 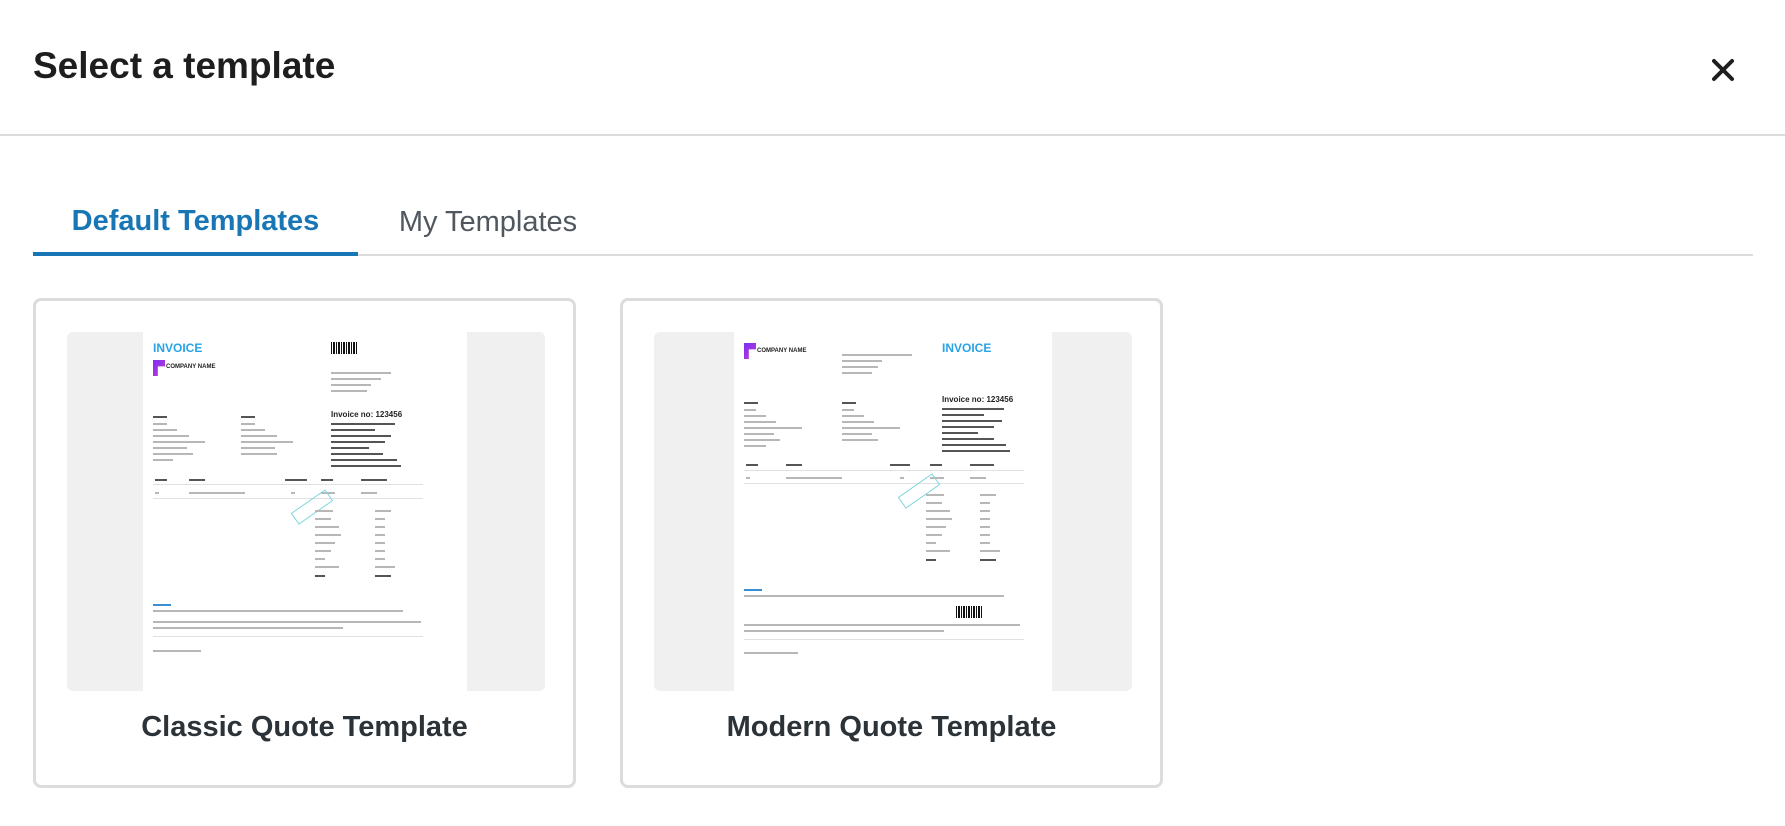 I want to click on template-tabs: Default Templates My Templates, so click(x=893, y=223).